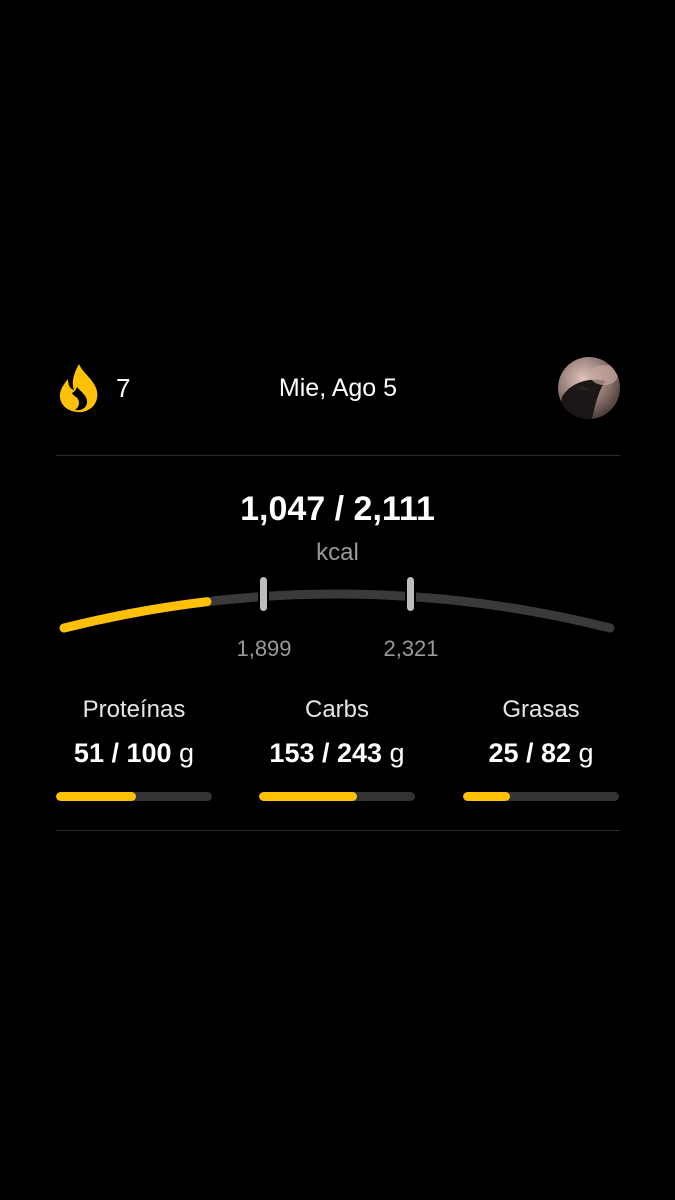  I want to click on macro-amount: 153 / 243, so click(326, 753).